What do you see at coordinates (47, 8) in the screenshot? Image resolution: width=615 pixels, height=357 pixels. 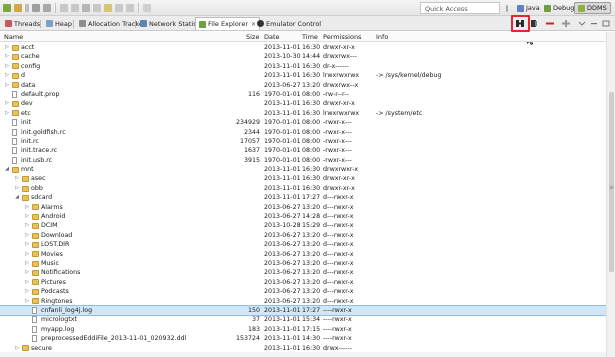 I see `wand-icon` at bounding box center [47, 8].